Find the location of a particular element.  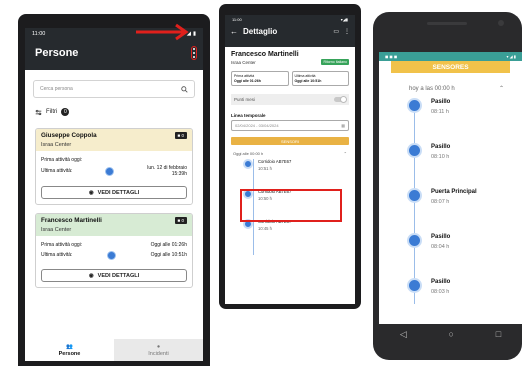

status-icons: ▾◢▮ is located at coordinates (344, 19).